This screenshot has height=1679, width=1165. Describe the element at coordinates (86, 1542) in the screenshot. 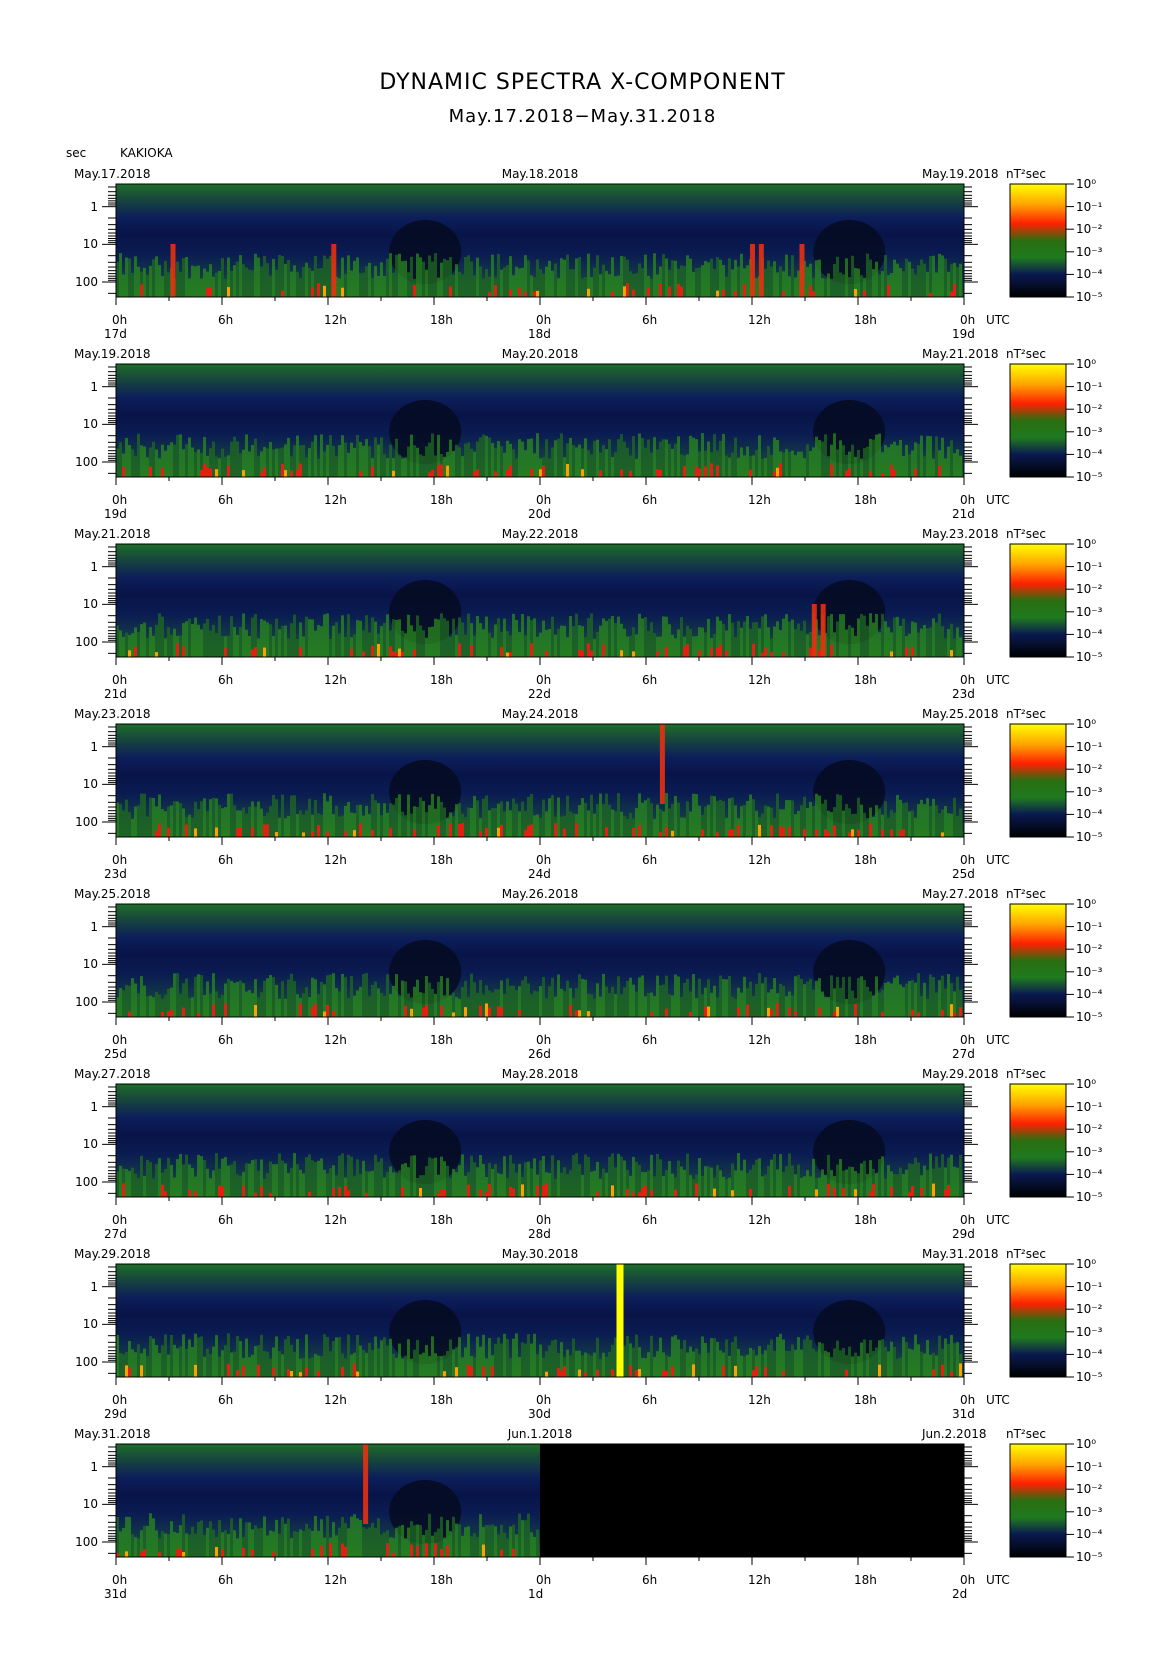

I see `y-tick-label: 100` at that location.